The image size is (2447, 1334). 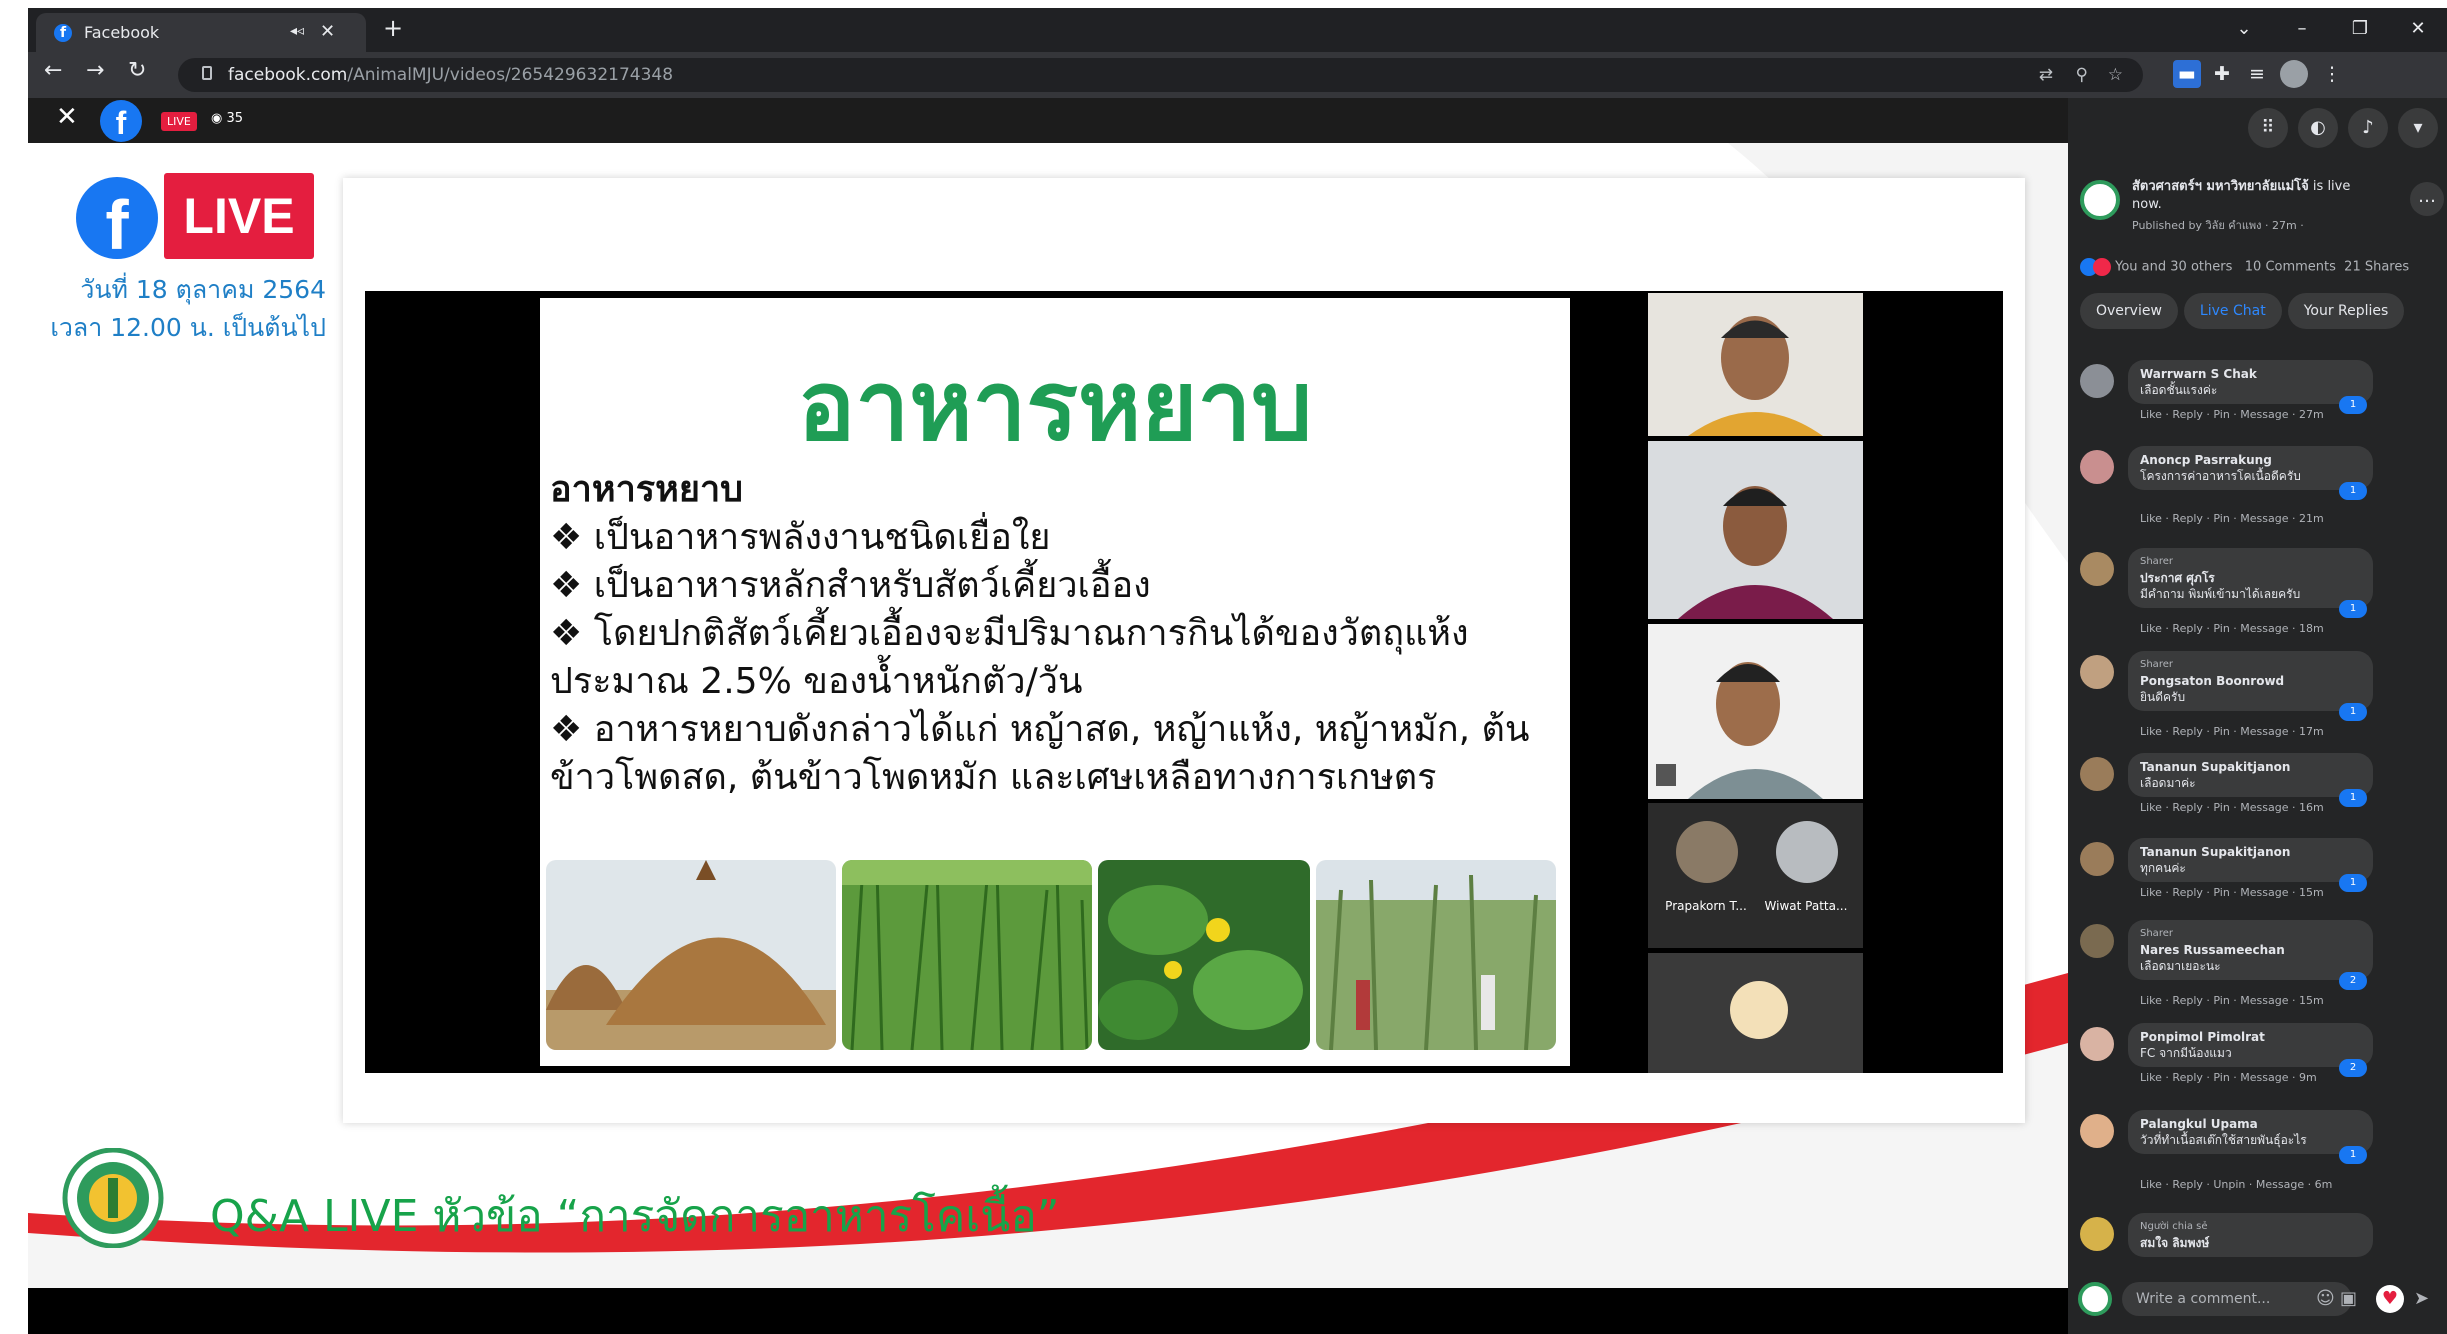 I want to click on comment-actions: Like · Reply · Pin · Message · 27m, so click(x=2232, y=414).